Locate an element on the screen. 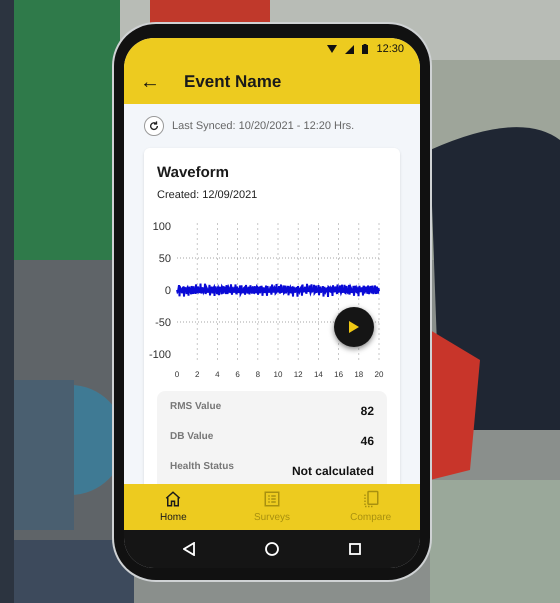  refresh-icon is located at coordinates (154, 126).